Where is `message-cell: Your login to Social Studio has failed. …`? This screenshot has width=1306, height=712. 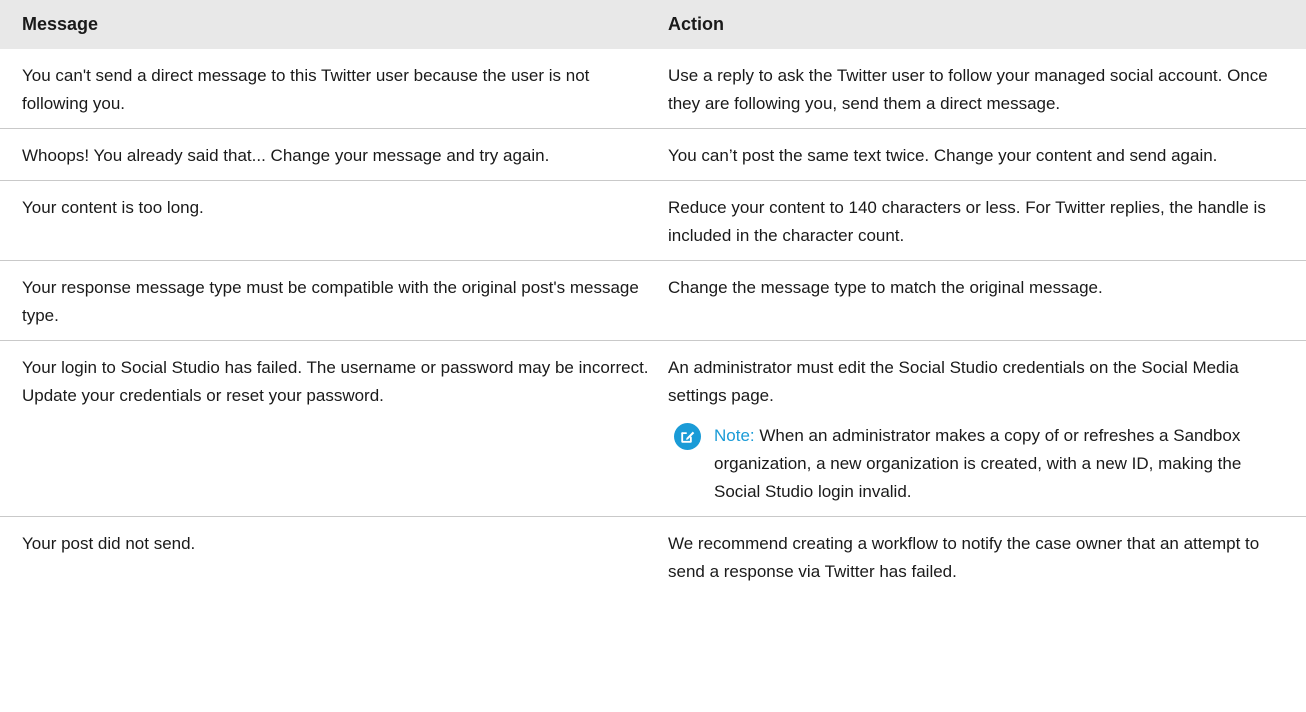 message-cell: Your login to Social Studio has failed. … is located at coordinates (329, 428).